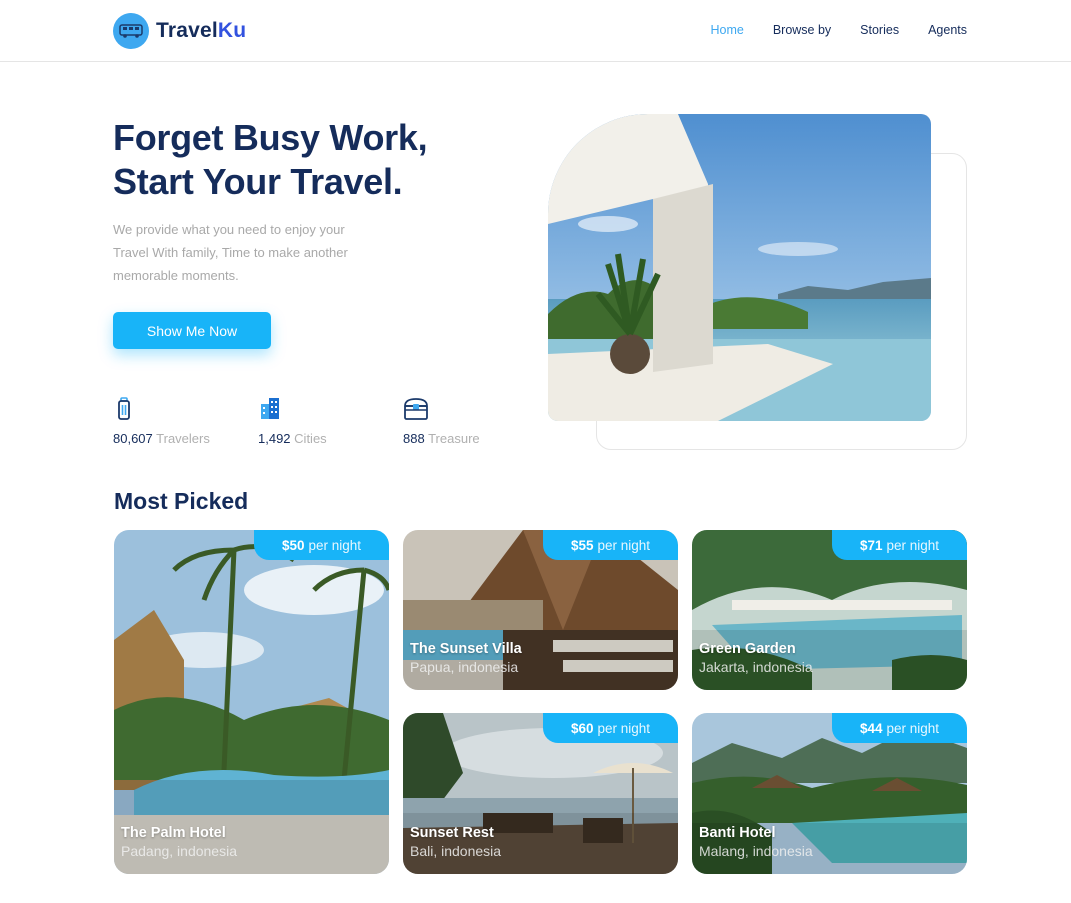  Describe the element at coordinates (292, 421) in the screenshot. I see `stat-cities: 1,492 Cities` at that location.